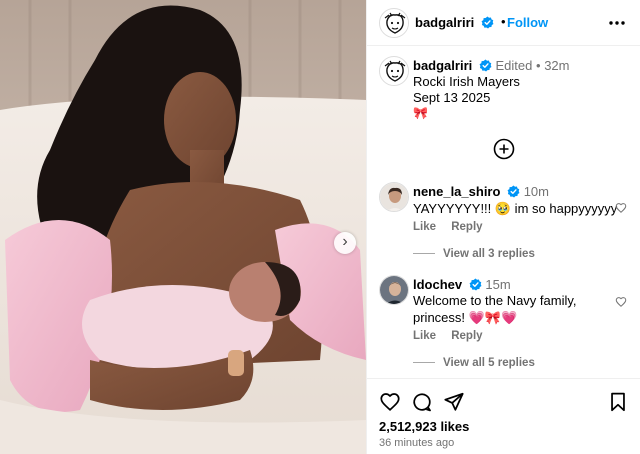 This screenshot has width=640, height=454. I want to click on comment-age: 10m, so click(536, 191).